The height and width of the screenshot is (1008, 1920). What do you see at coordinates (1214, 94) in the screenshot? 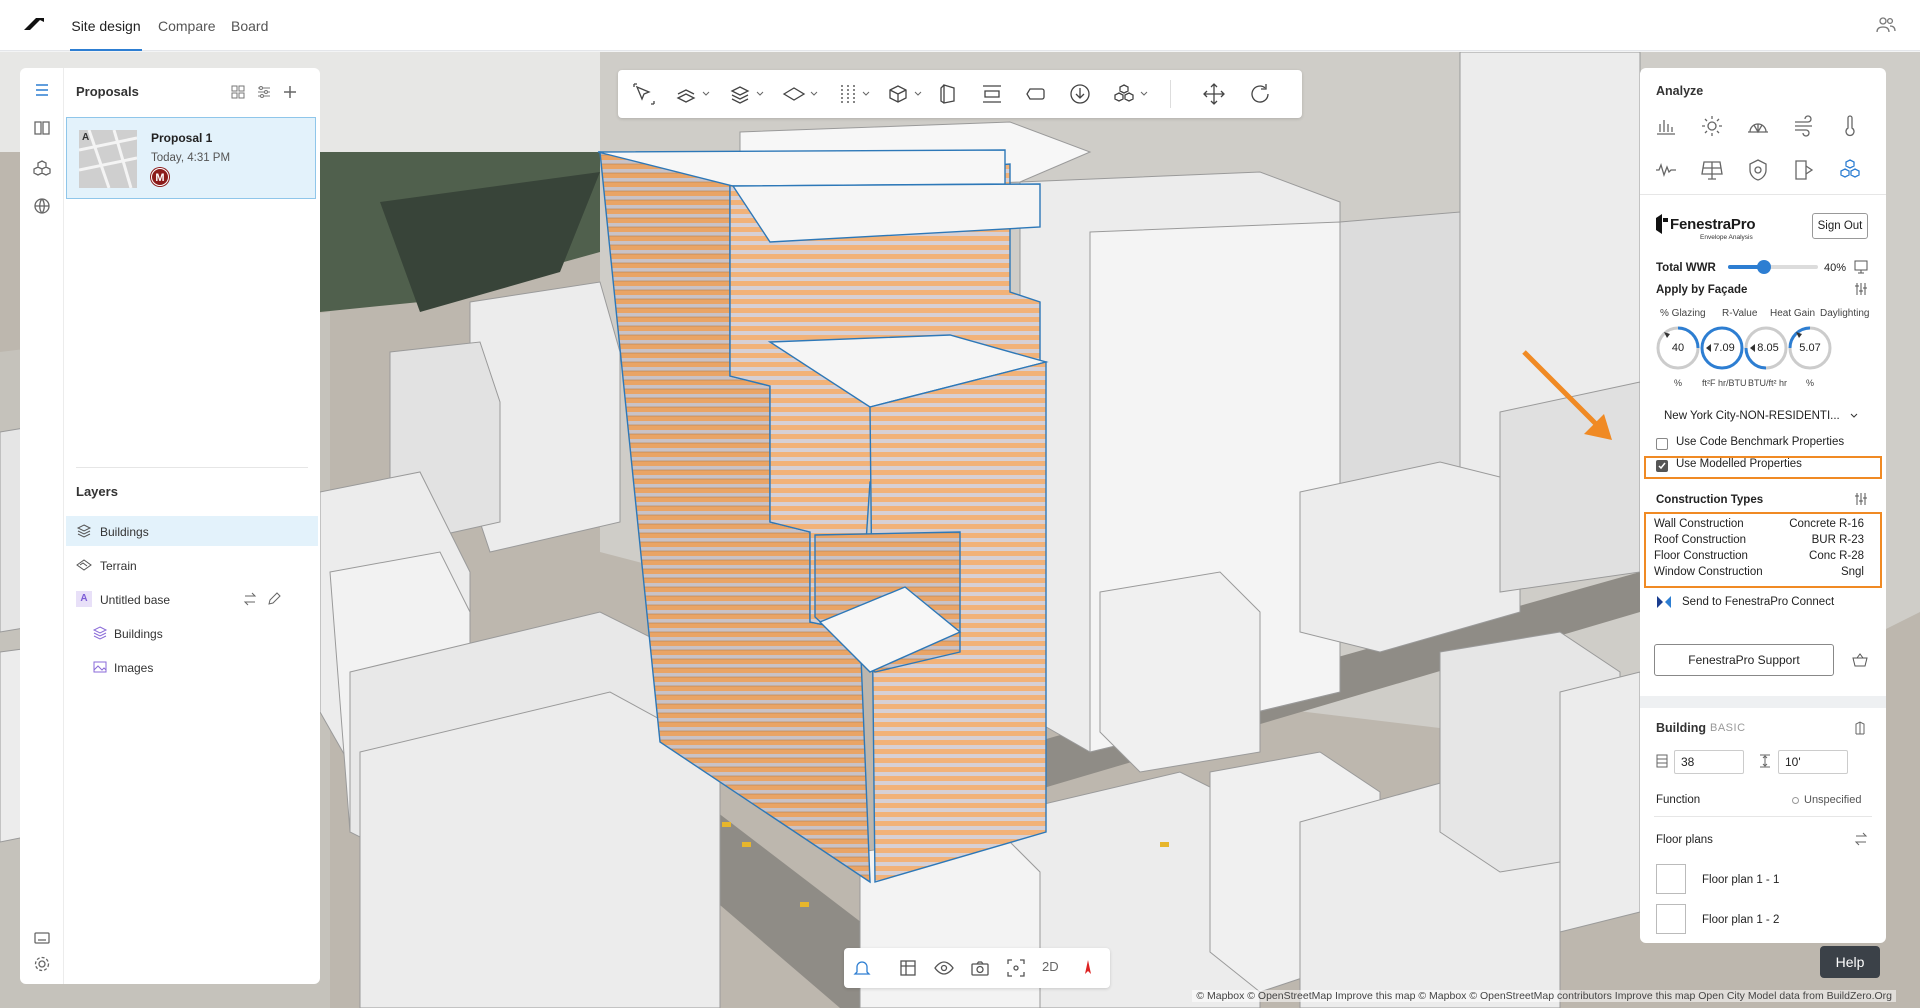
I see `move-icon` at bounding box center [1214, 94].